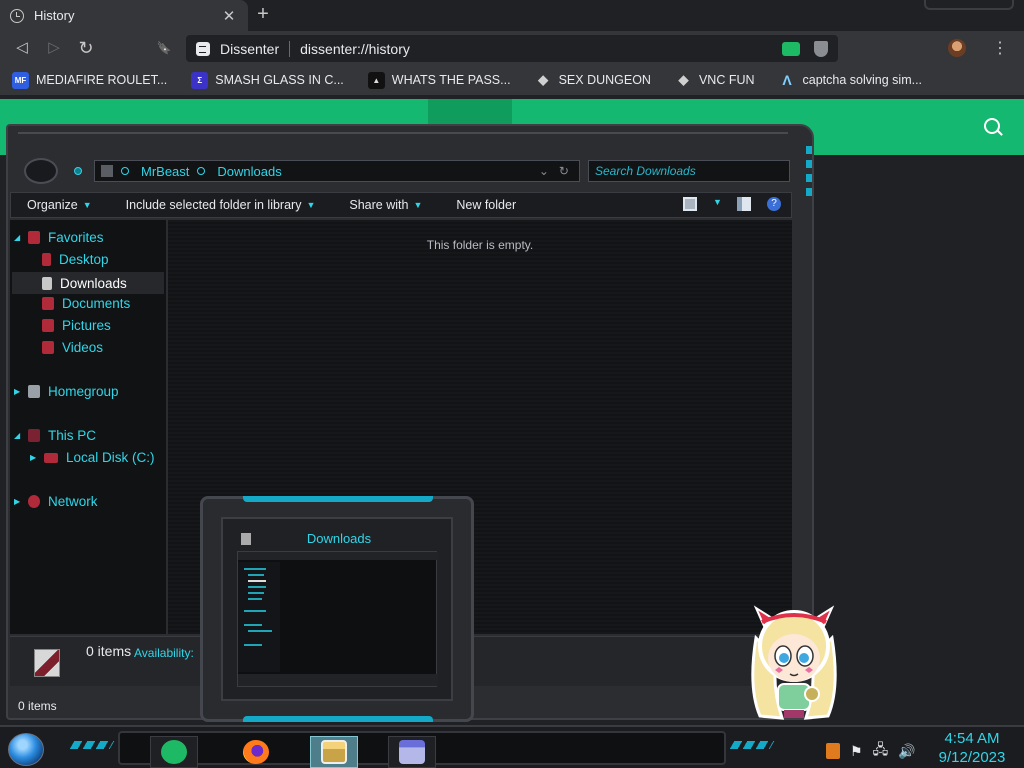  Describe the element at coordinates (379, 205) in the screenshot. I see `share-with-label: Share with` at that location.